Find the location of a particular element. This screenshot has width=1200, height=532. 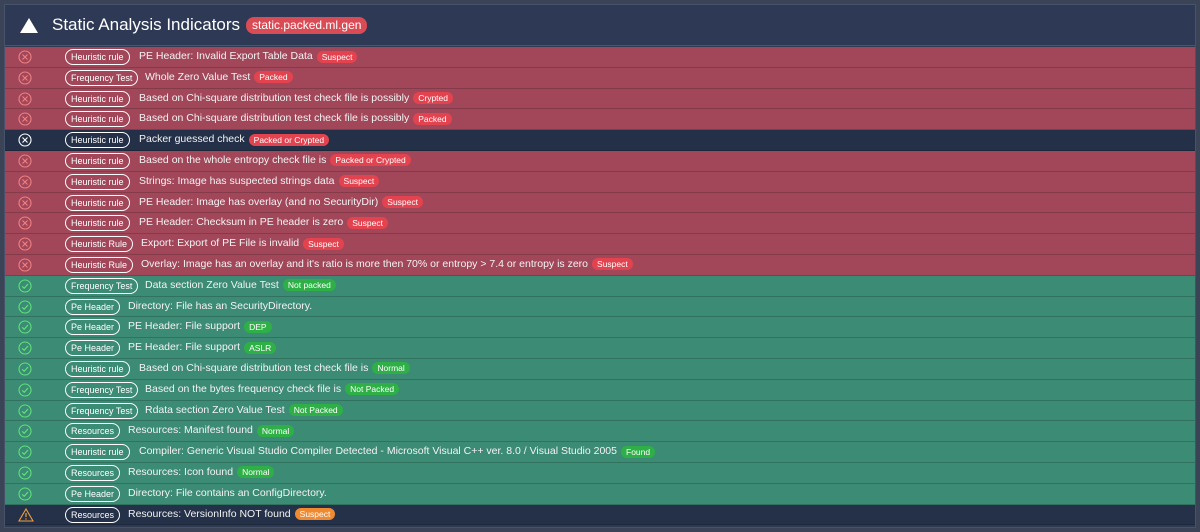

indicator-row: Pe Header PE Header: File support ASLR is located at coordinates (600, 348).